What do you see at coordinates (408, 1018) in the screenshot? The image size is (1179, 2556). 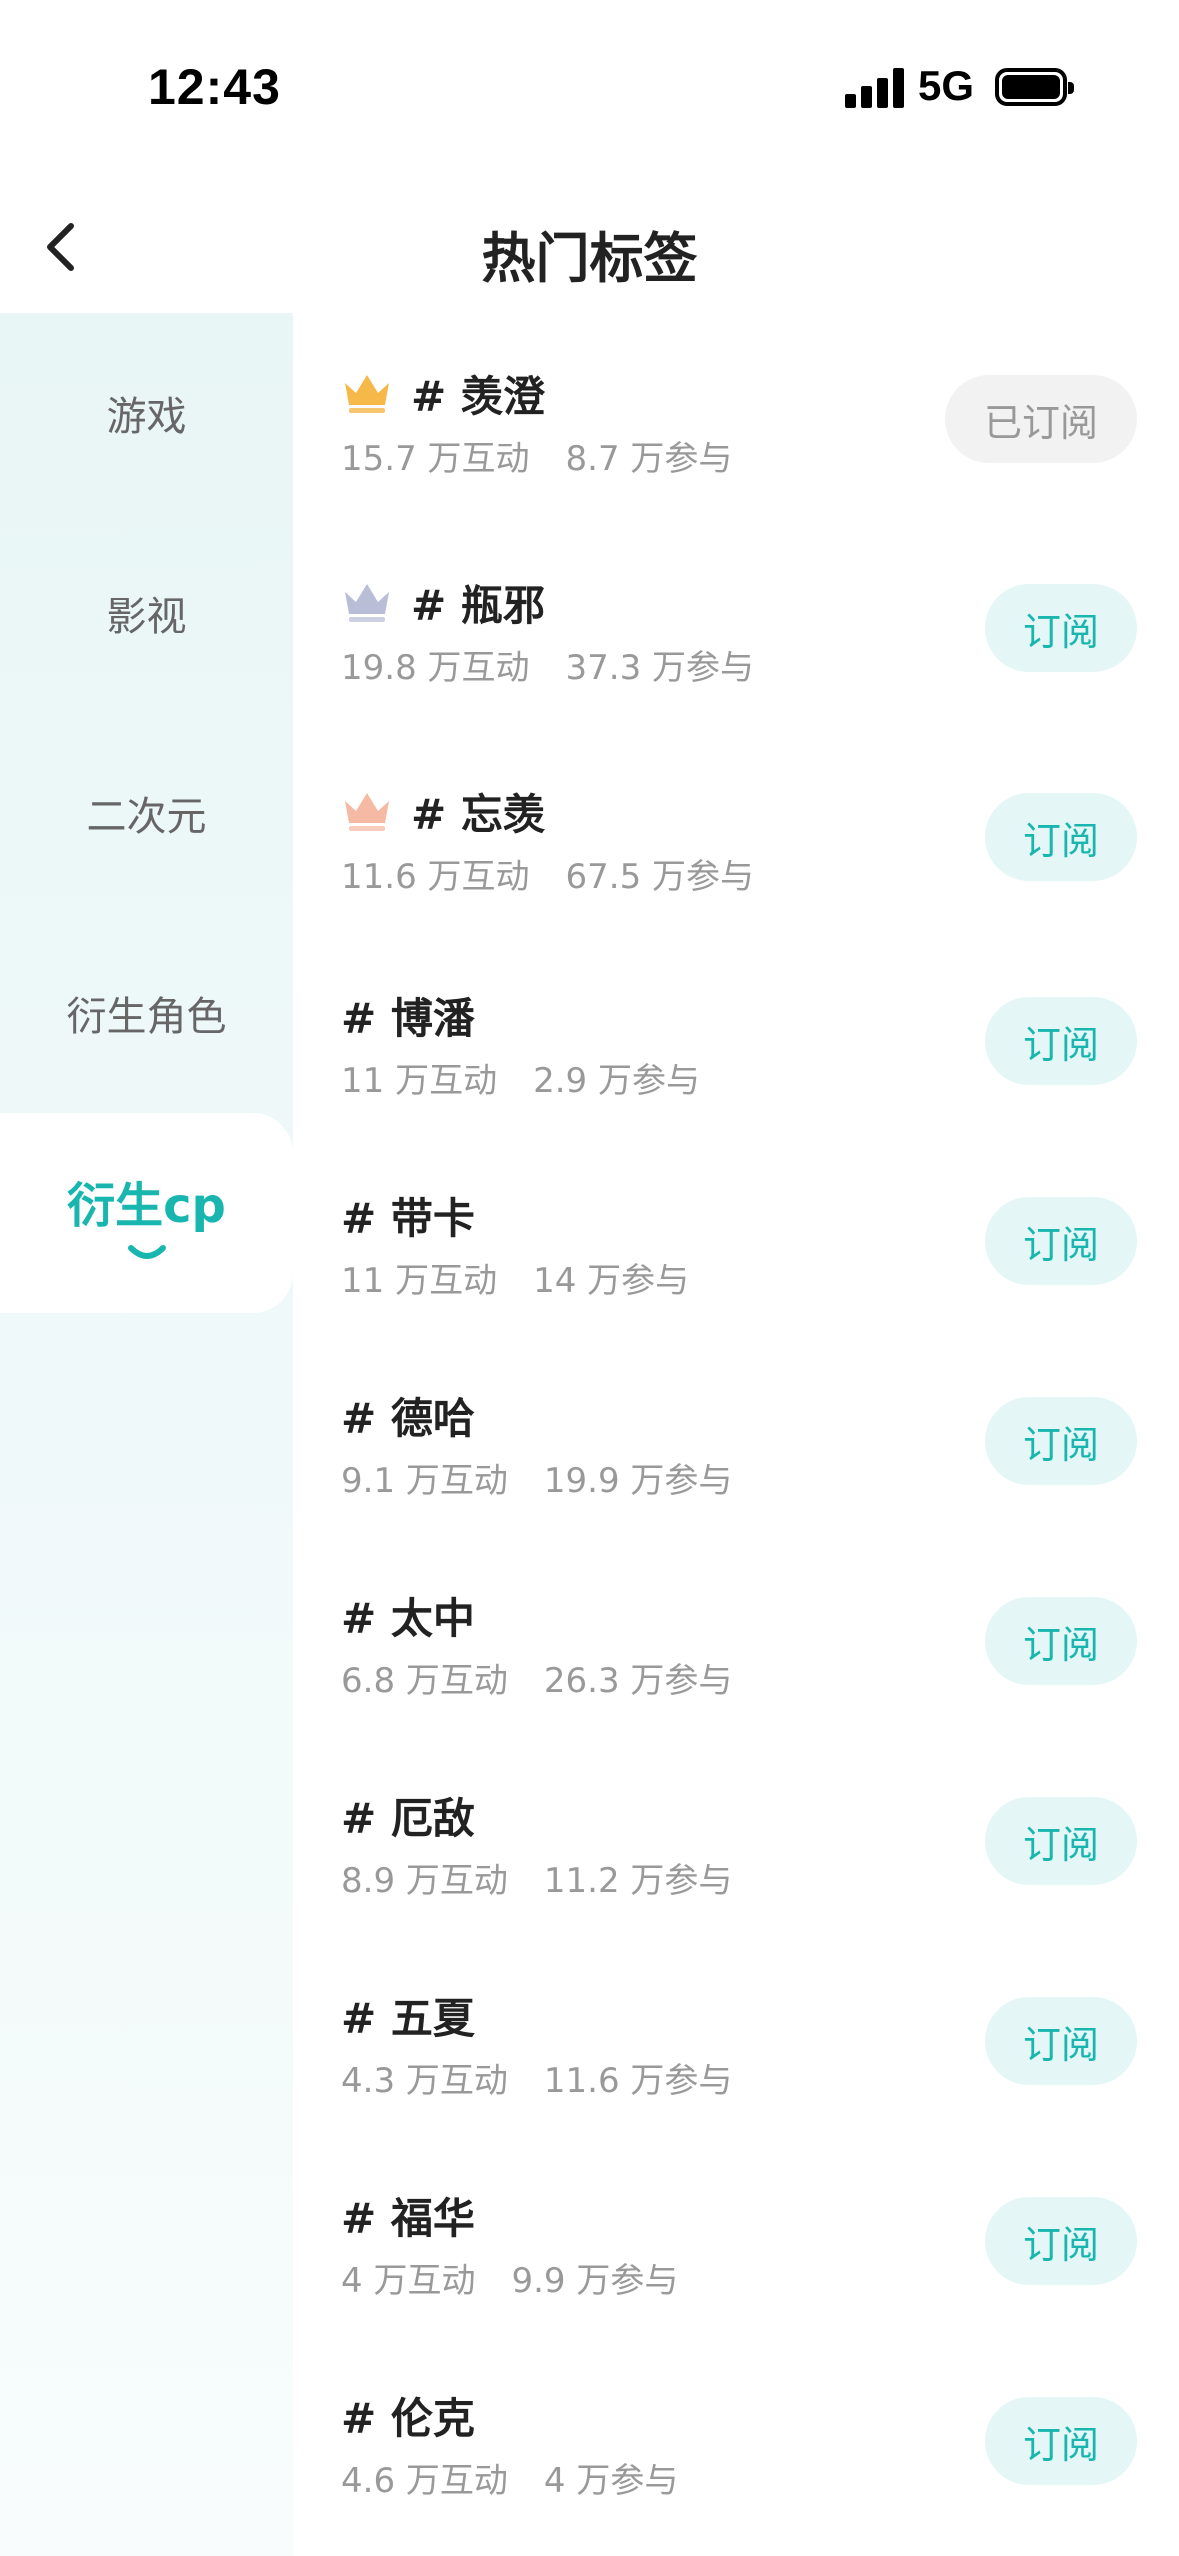 I see `tag-name: # 博潘` at bounding box center [408, 1018].